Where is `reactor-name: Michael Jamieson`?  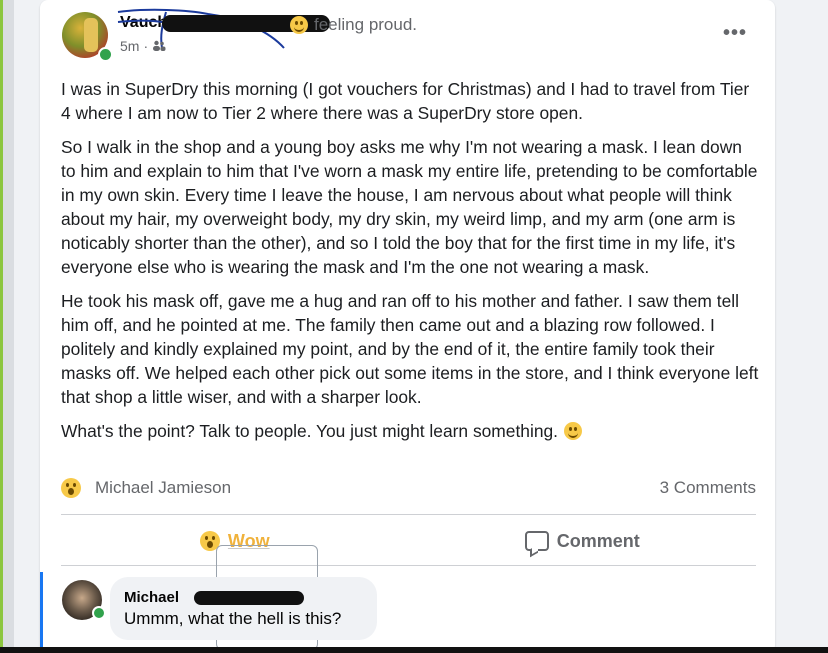 reactor-name: Michael Jamieson is located at coordinates (163, 488).